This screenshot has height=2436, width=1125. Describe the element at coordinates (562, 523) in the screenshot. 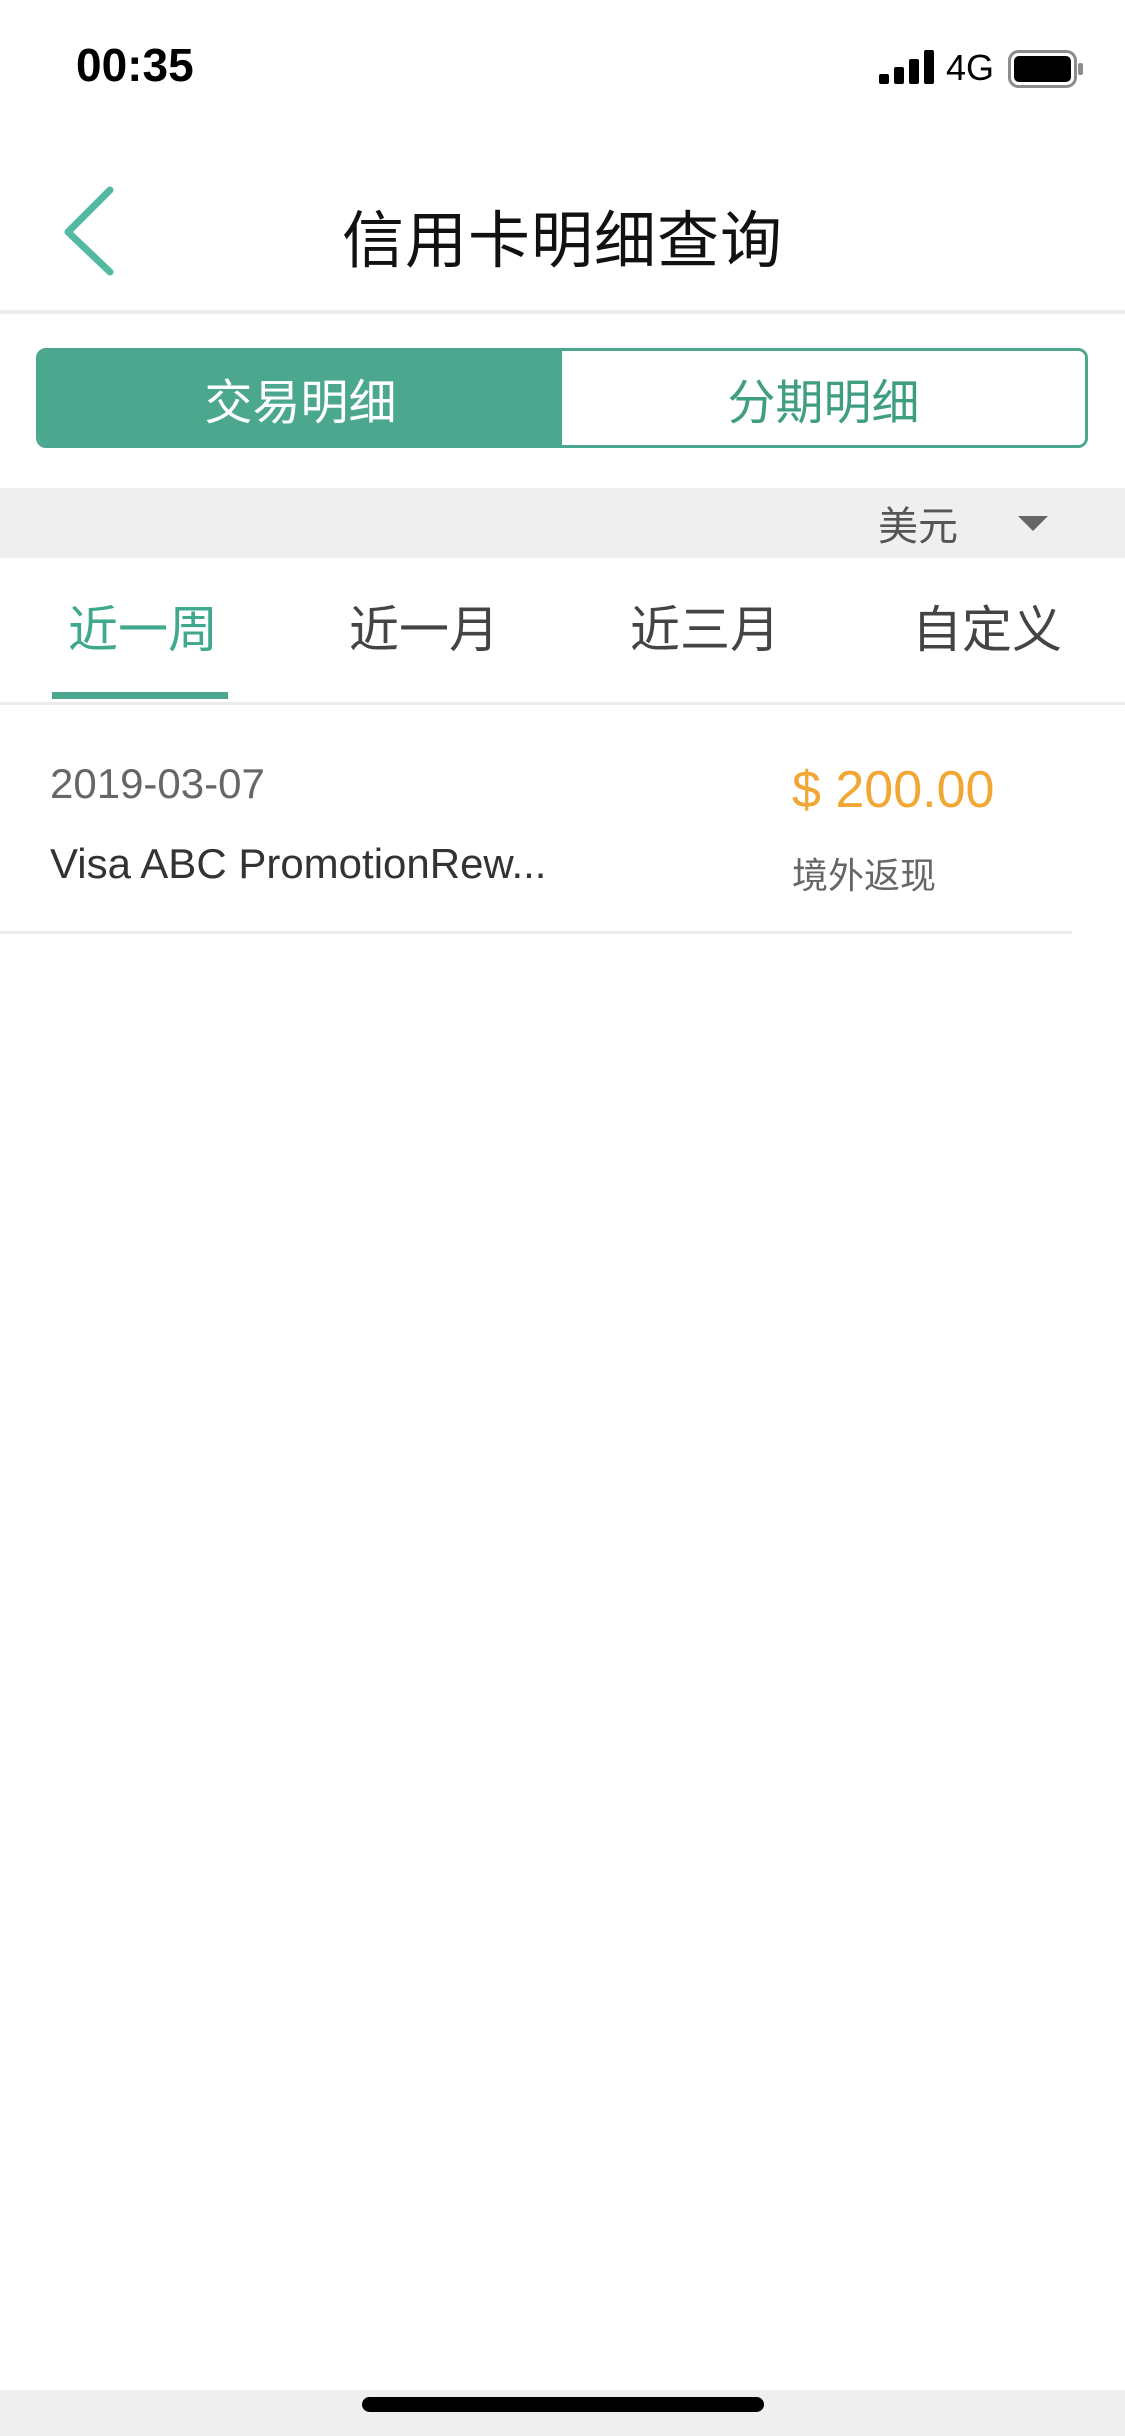

I see `currency-bar: 美元` at that location.